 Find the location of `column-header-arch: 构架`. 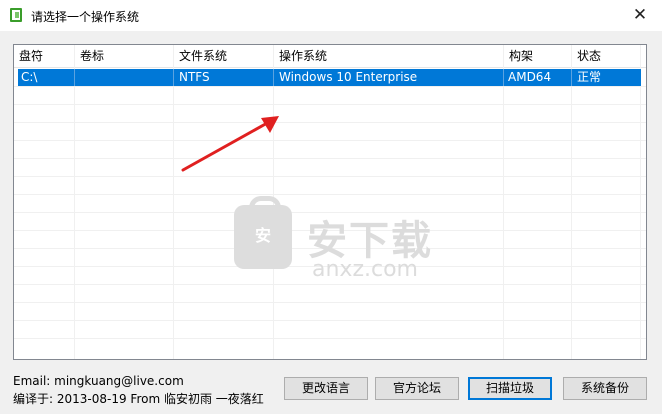

column-header-arch: 构架 is located at coordinates (537, 56).